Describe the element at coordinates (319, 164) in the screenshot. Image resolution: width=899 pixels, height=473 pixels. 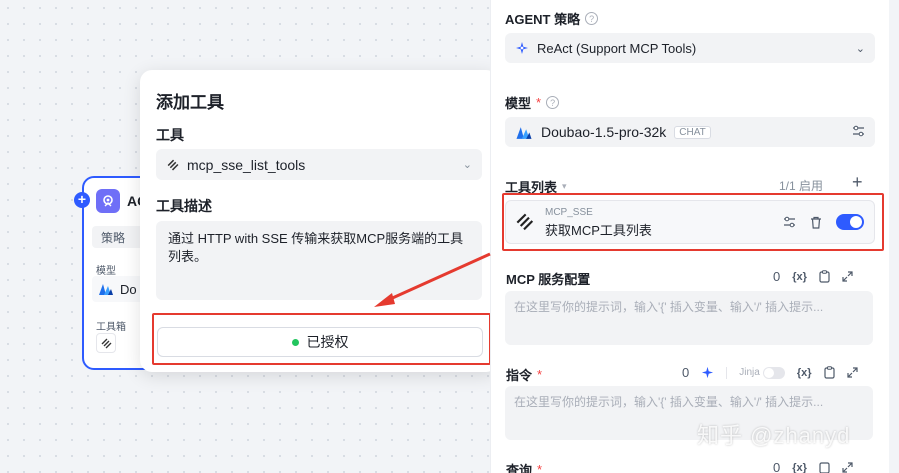
I see `tool-select: mcp_sse_list_tools ⌄` at that location.